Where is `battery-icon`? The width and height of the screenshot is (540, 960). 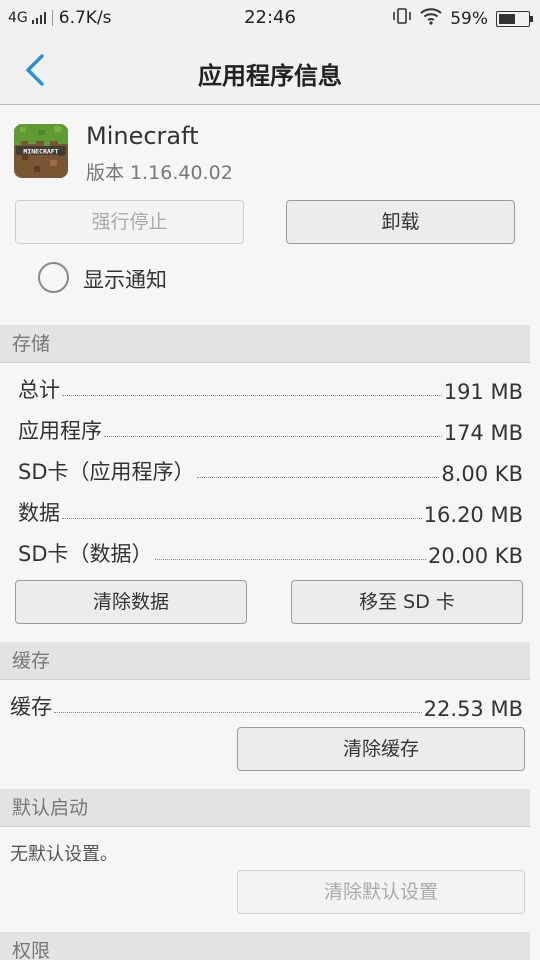
battery-icon is located at coordinates (514, 18).